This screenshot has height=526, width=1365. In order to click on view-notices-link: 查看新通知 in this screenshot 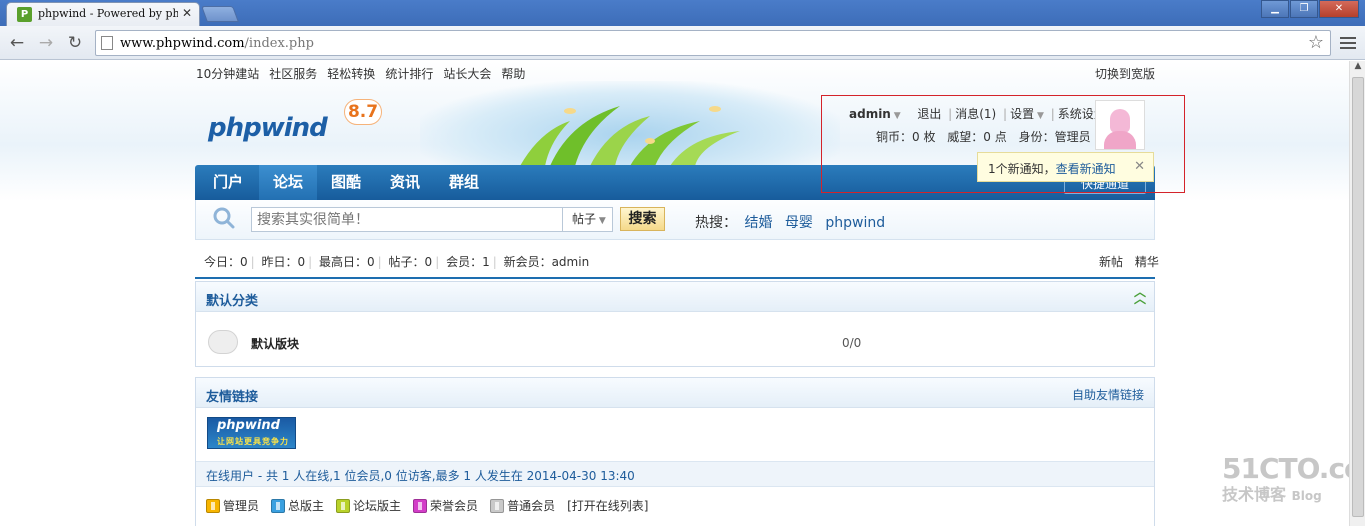, I will do `click(1086, 169)`.